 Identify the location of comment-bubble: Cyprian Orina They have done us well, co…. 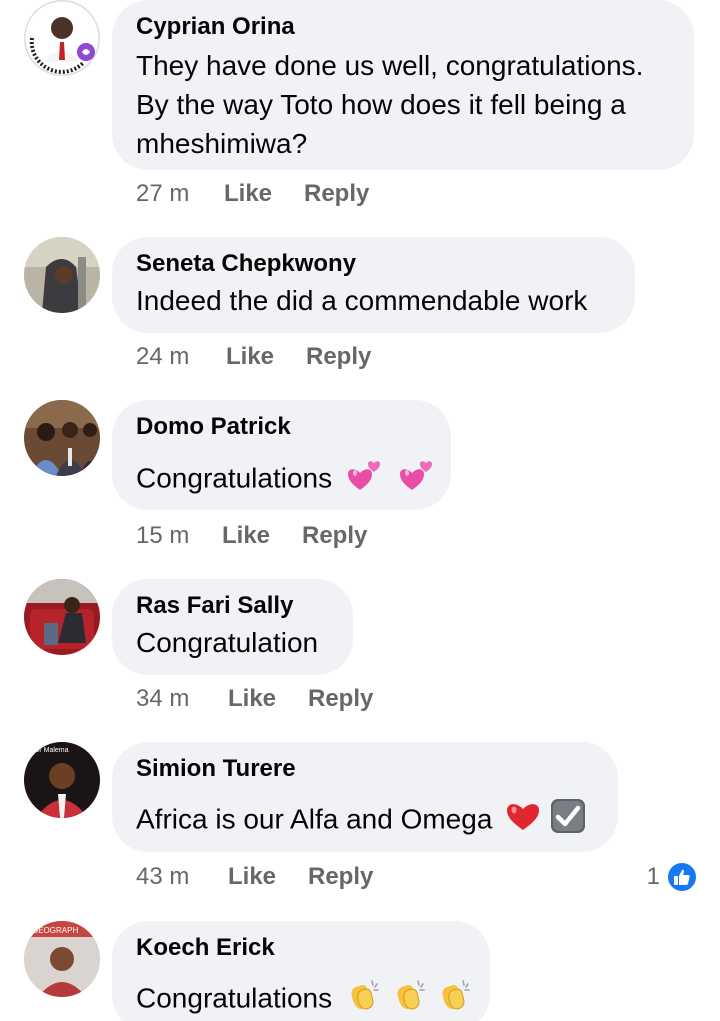
(403, 85).